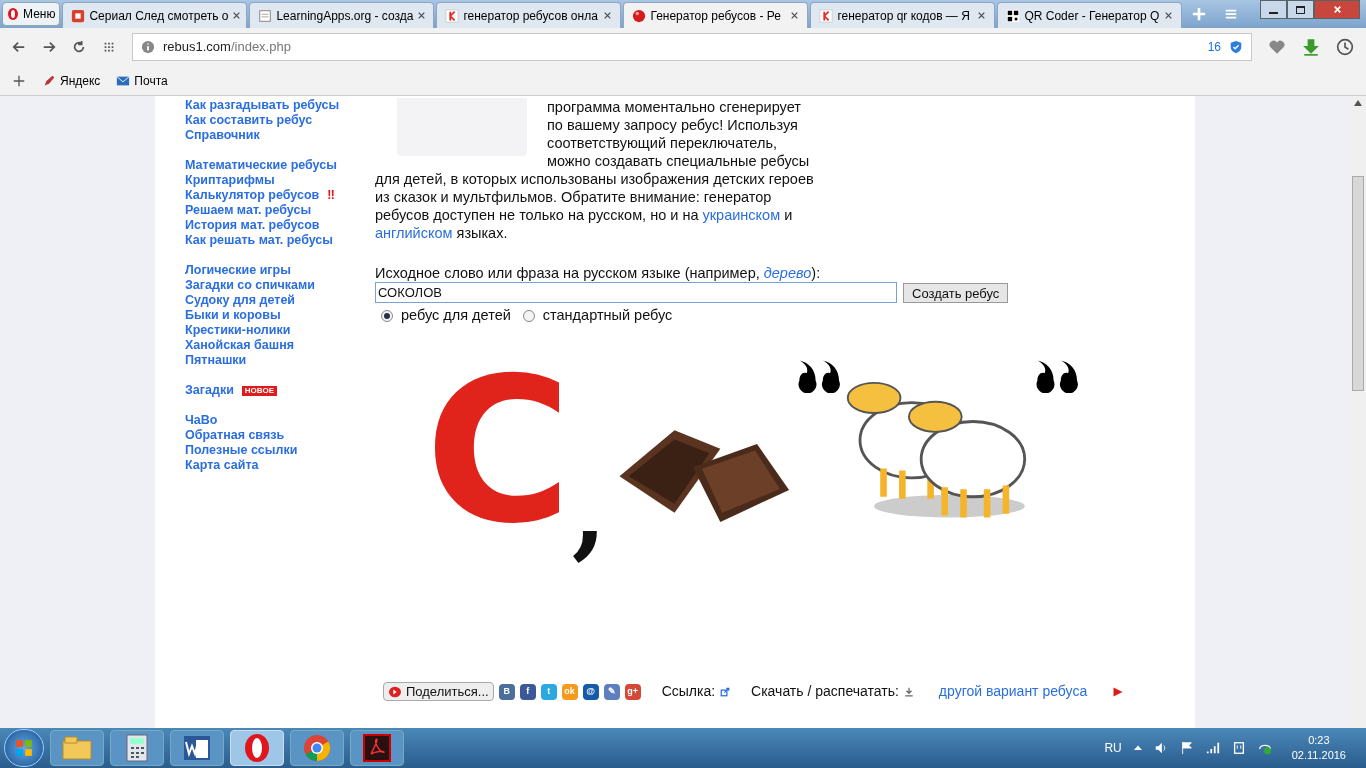 The width and height of the screenshot is (1366, 768). What do you see at coordinates (589, 510) in the screenshot?
I see `rebus-comma: ,` at bounding box center [589, 510].